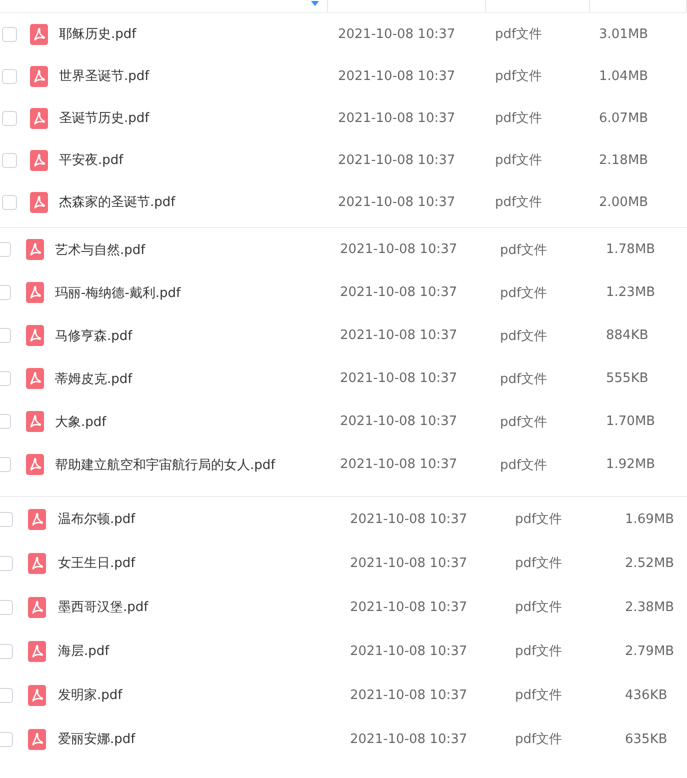 This screenshot has height=778, width=687. Describe the element at coordinates (198, 76) in the screenshot. I see `file-name: 世界圣诞节.pdf` at that location.